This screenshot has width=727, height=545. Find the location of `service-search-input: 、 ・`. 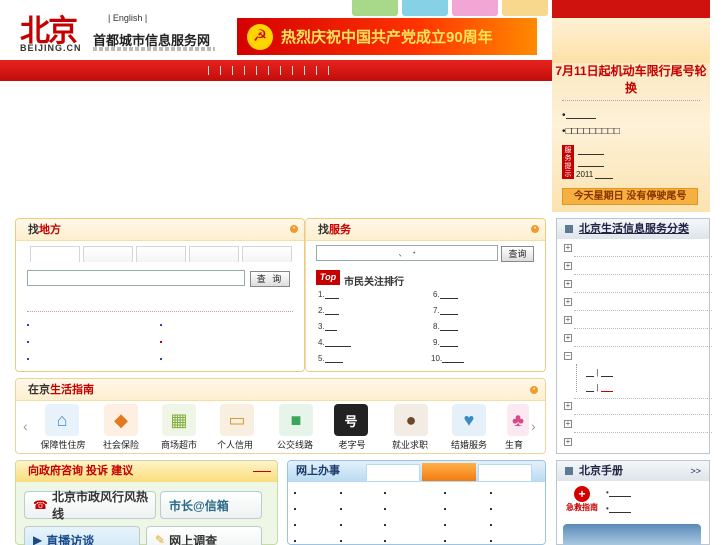

service-search-input: 、 ・ is located at coordinates (407, 253).